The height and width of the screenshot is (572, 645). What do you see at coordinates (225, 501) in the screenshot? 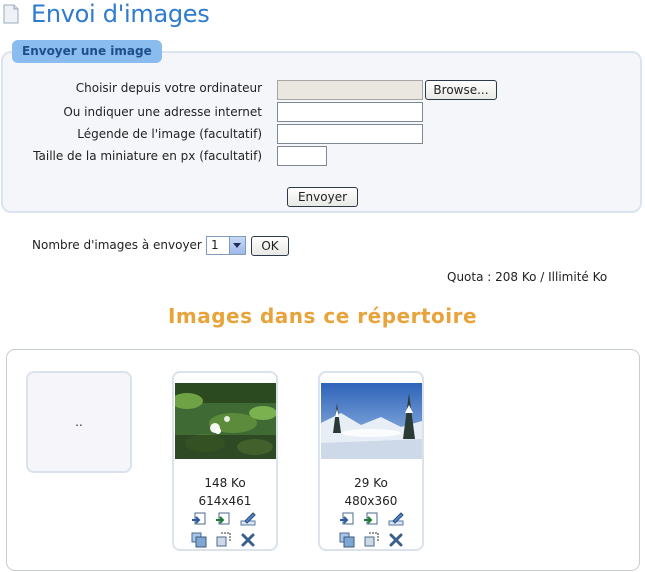
I see `image-dimensions: 614x461` at bounding box center [225, 501].